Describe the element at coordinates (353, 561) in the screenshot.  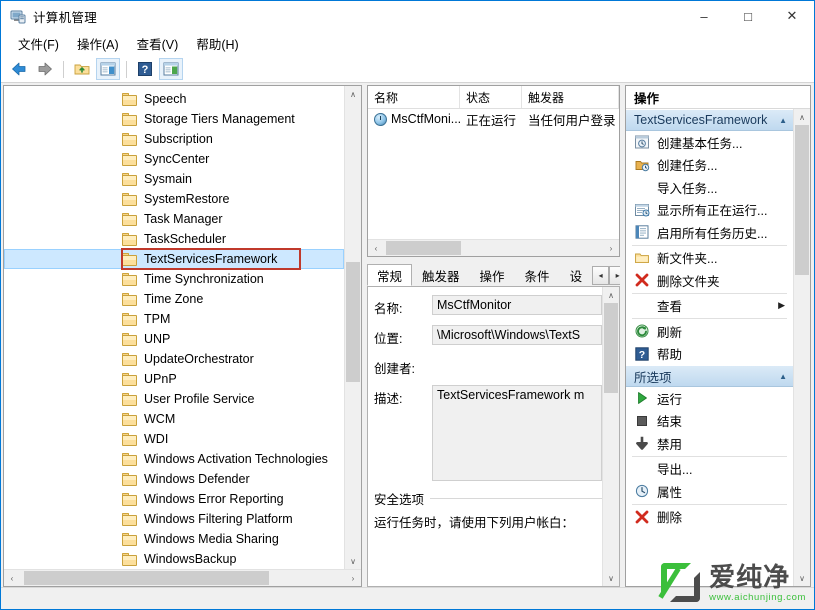
I see `tree-scroll-down-button: ∨` at that location.